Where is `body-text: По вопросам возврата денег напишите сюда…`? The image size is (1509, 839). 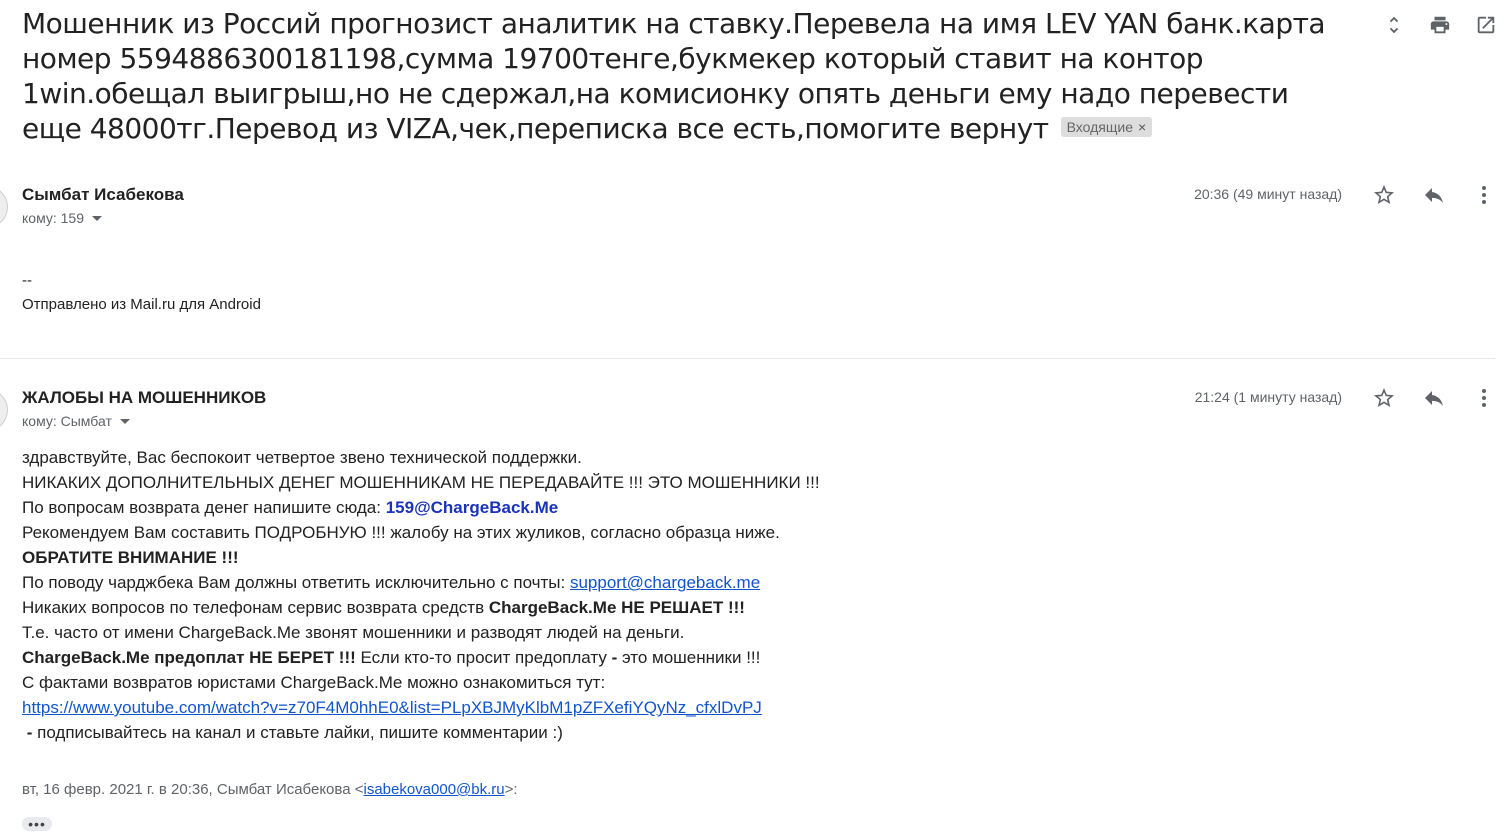 body-text: По вопросам возврата денег напишите сюда… is located at coordinates (204, 507).